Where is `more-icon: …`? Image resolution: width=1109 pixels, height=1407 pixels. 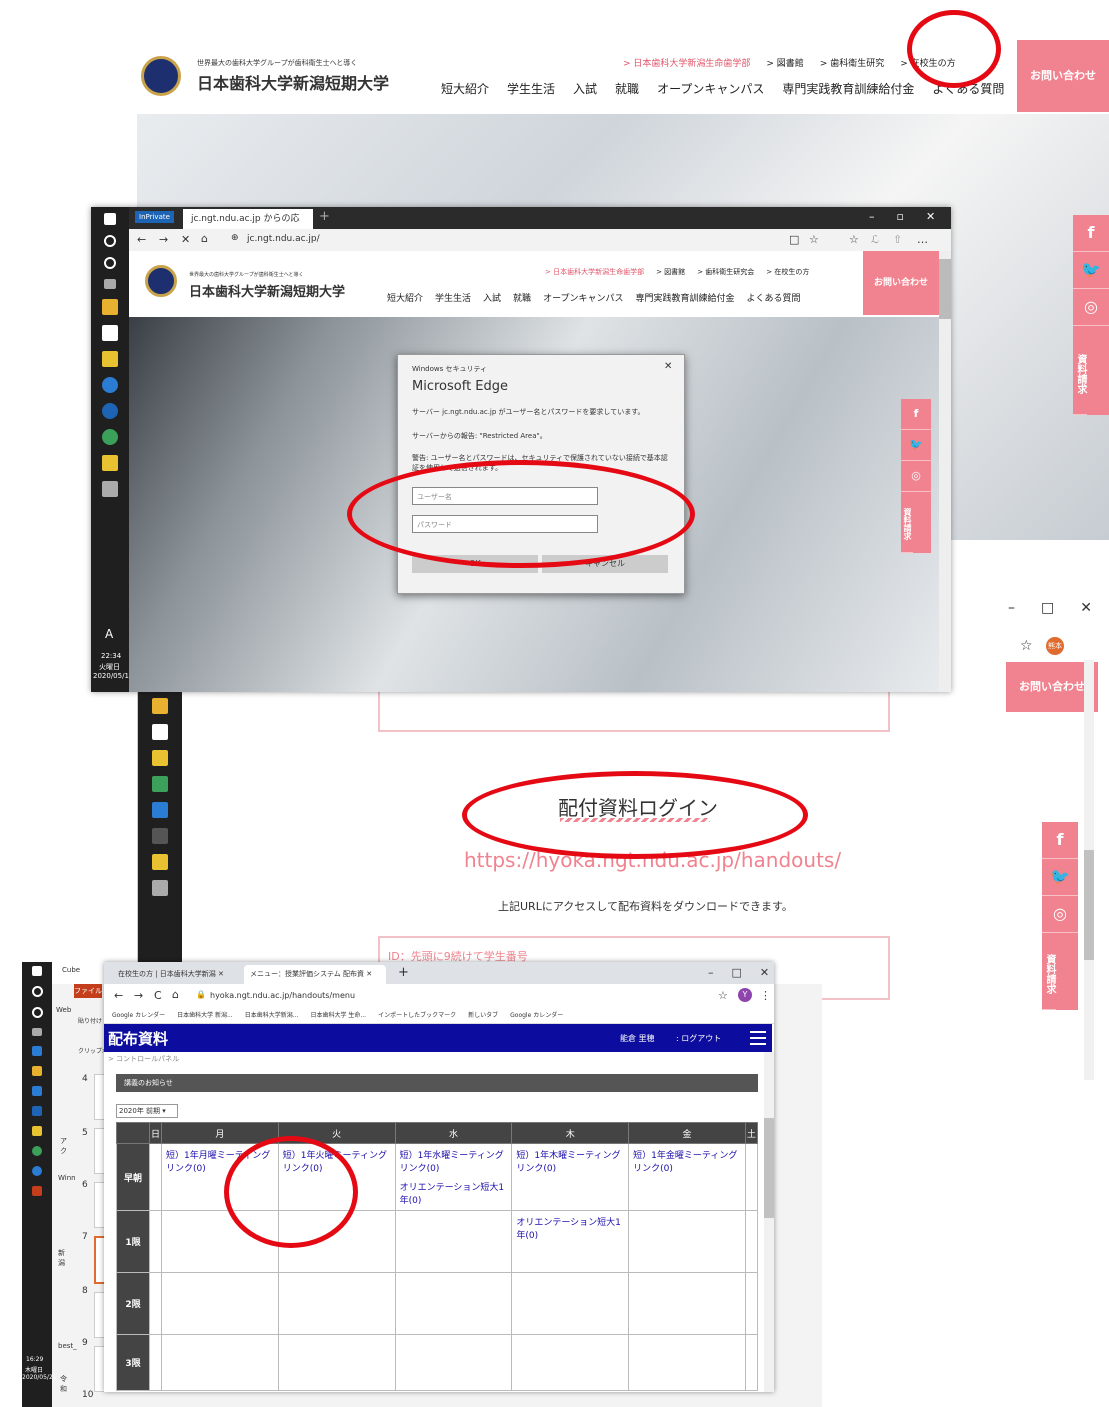 more-icon: … is located at coordinates (922, 239).